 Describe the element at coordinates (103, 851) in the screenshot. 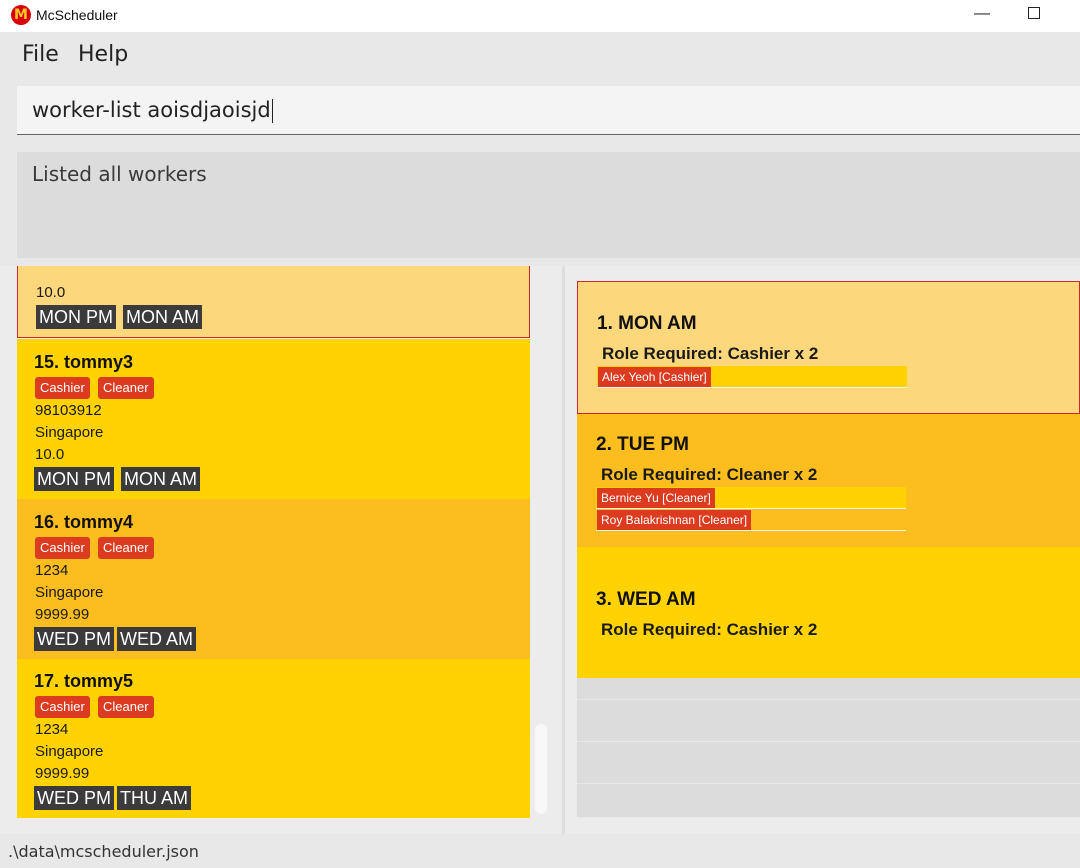

I see `save-location: .\data\mcscheduler.json` at that location.